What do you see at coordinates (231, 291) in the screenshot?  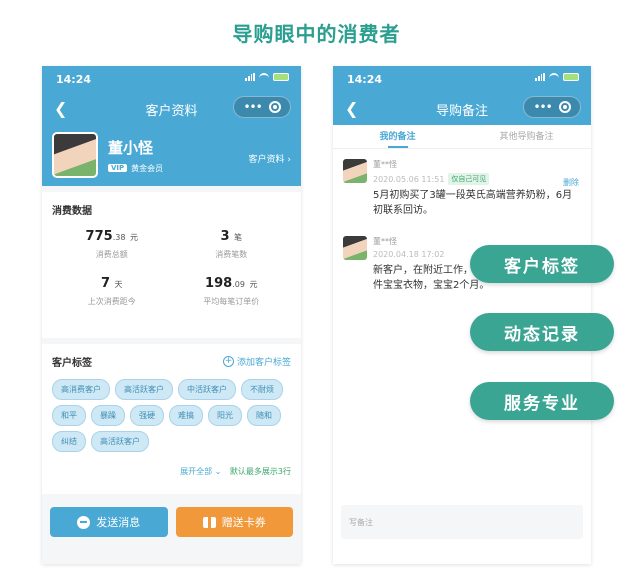 I see `stat-avg-order: 198.09 元 平均每笔订单价` at bounding box center [231, 291].